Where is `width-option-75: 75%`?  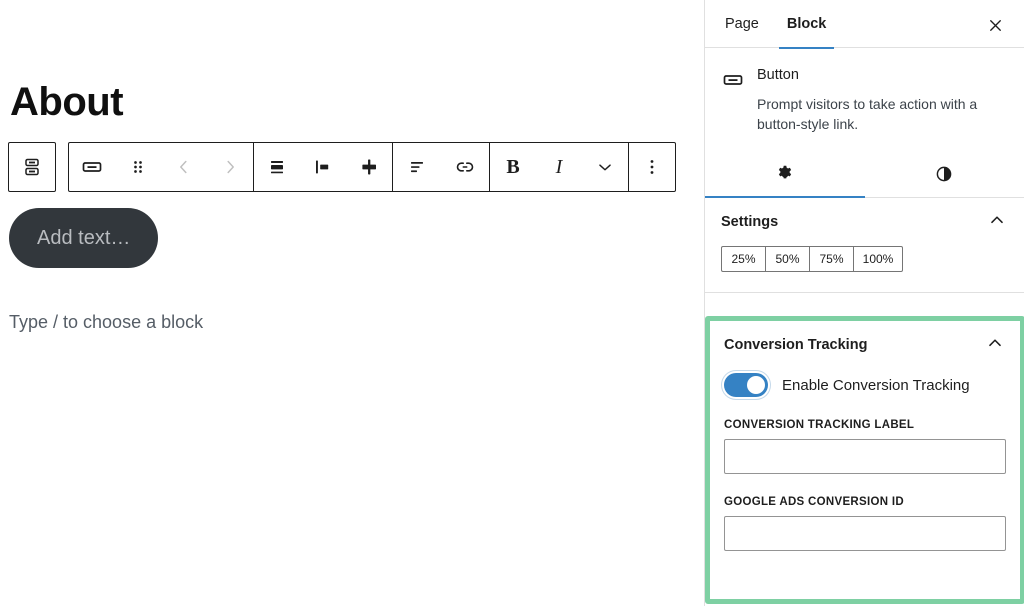 width-option-75: 75% is located at coordinates (831, 259).